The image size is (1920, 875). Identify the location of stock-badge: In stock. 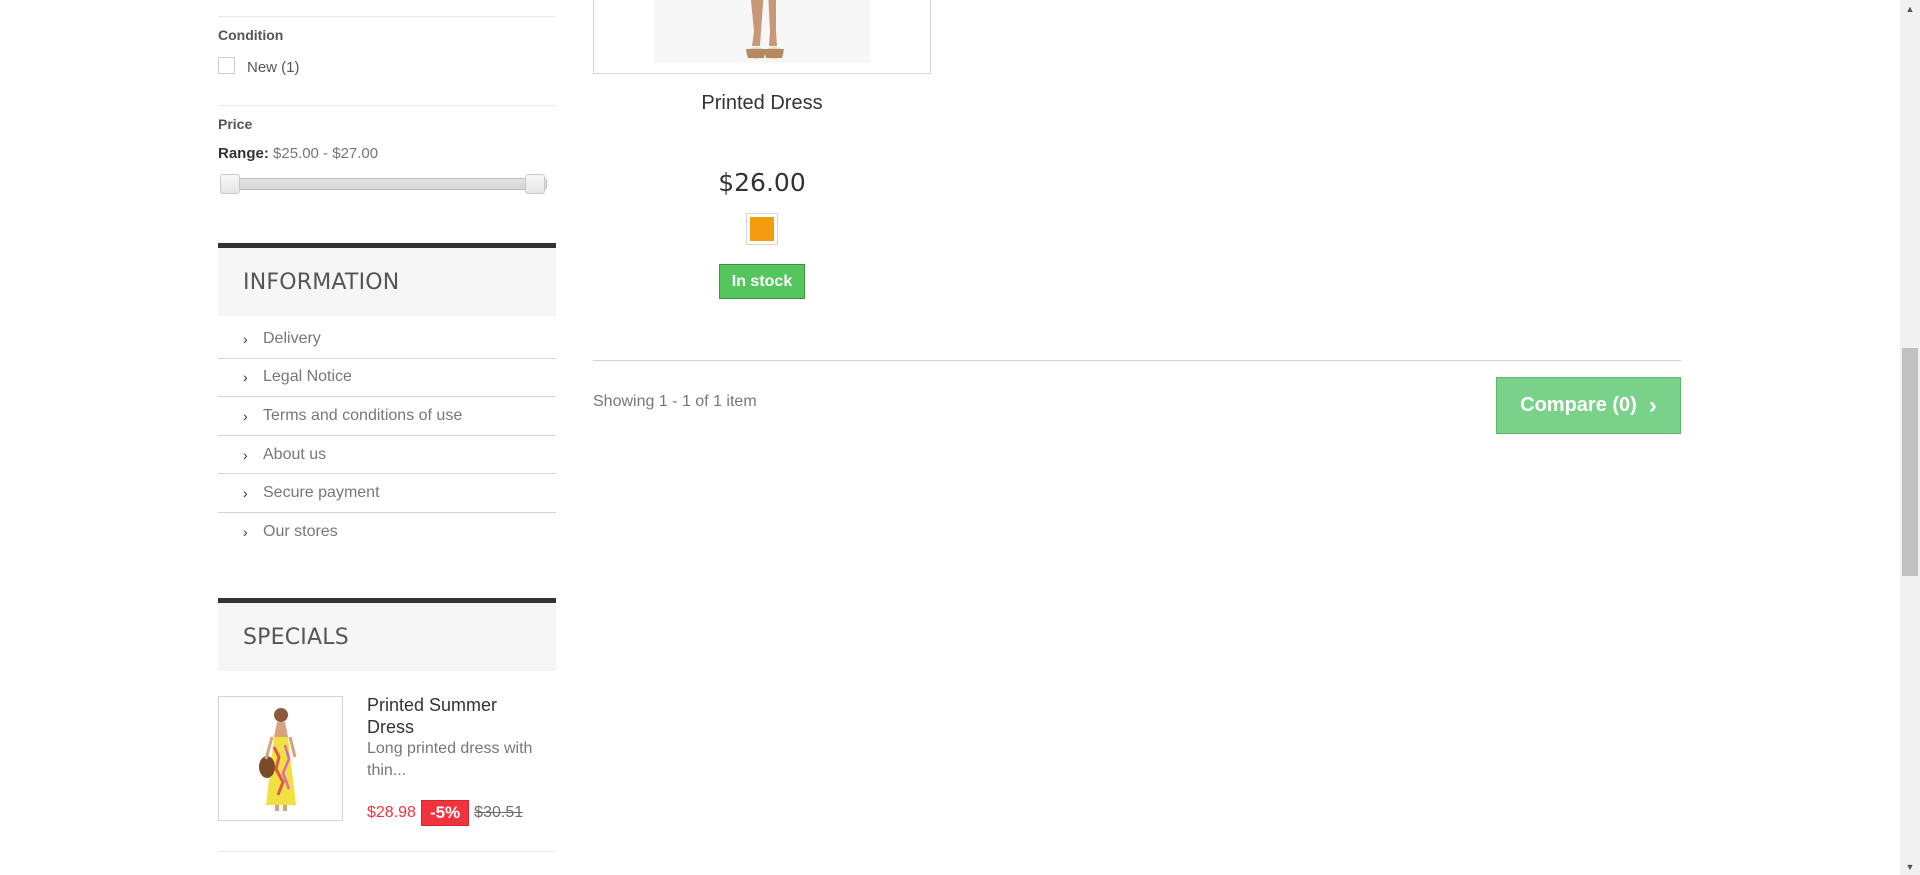
(762, 281).